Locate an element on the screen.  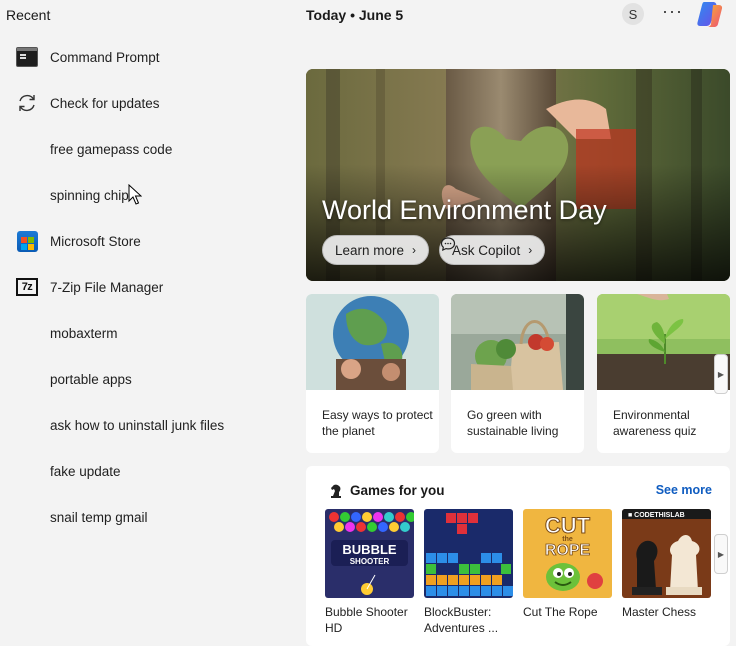
game-tile: CUT the ROPE Cut The Rope is located at coordinates (567, 564).